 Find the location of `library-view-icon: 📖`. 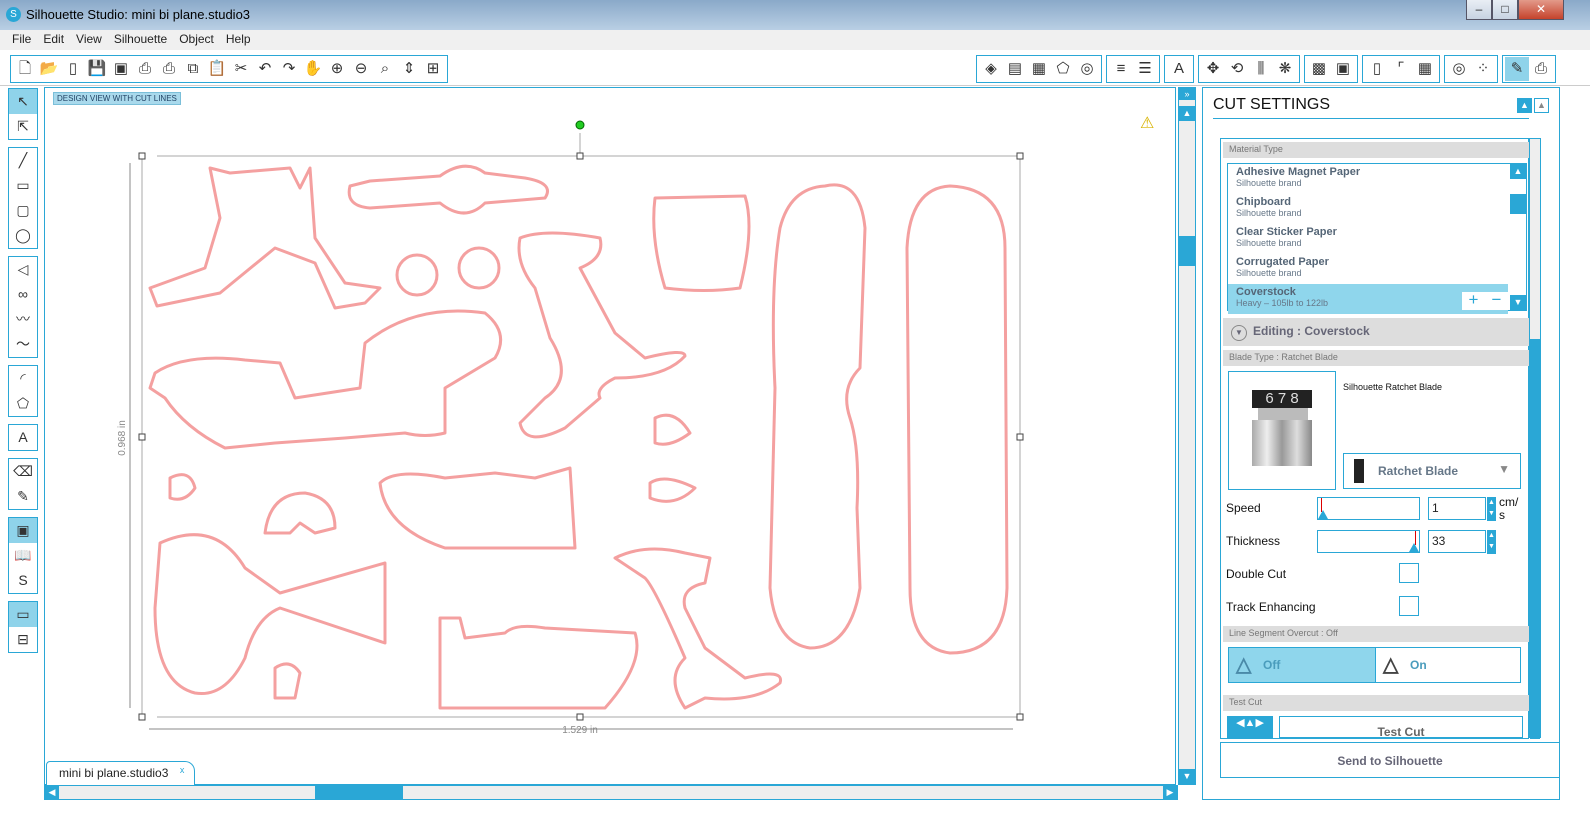

library-view-icon: 📖 is located at coordinates (23, 555).